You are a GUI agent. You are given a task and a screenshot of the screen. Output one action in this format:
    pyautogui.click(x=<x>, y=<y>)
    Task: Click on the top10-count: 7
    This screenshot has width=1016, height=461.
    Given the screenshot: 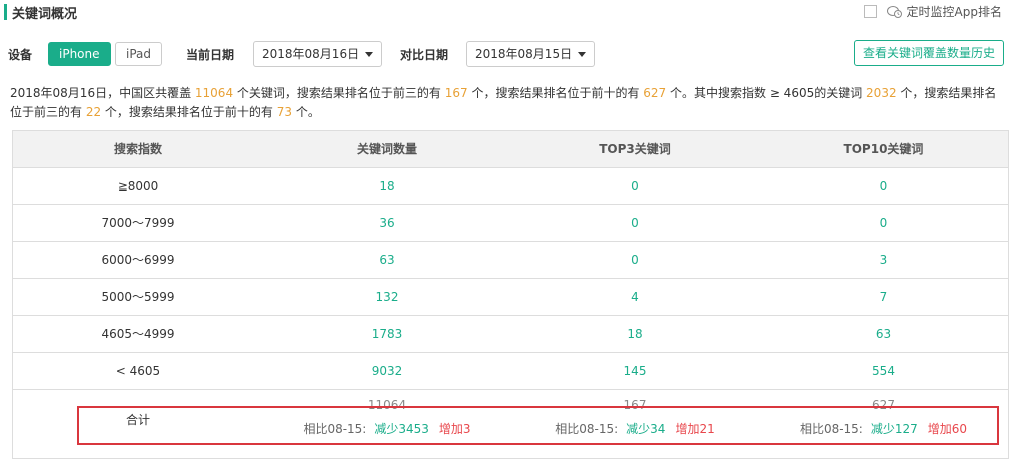 What is the action you would take?
    pyautogui.click(x=883, y=297)
    